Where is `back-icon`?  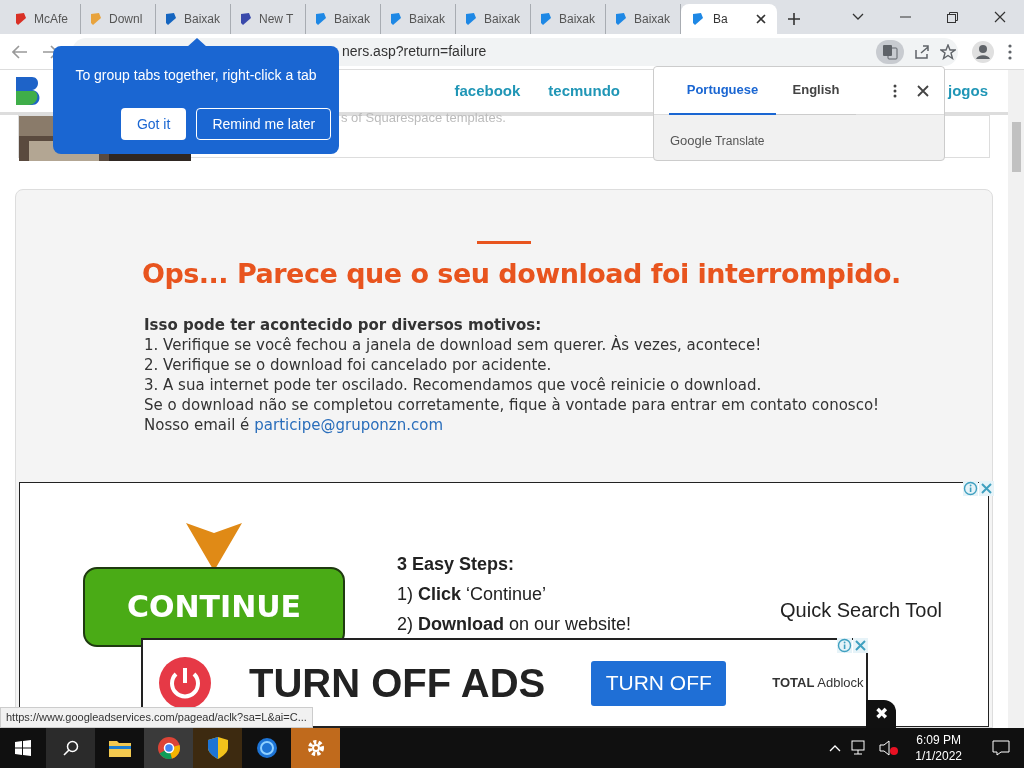
back-icon is located at coordinates (20, 51).